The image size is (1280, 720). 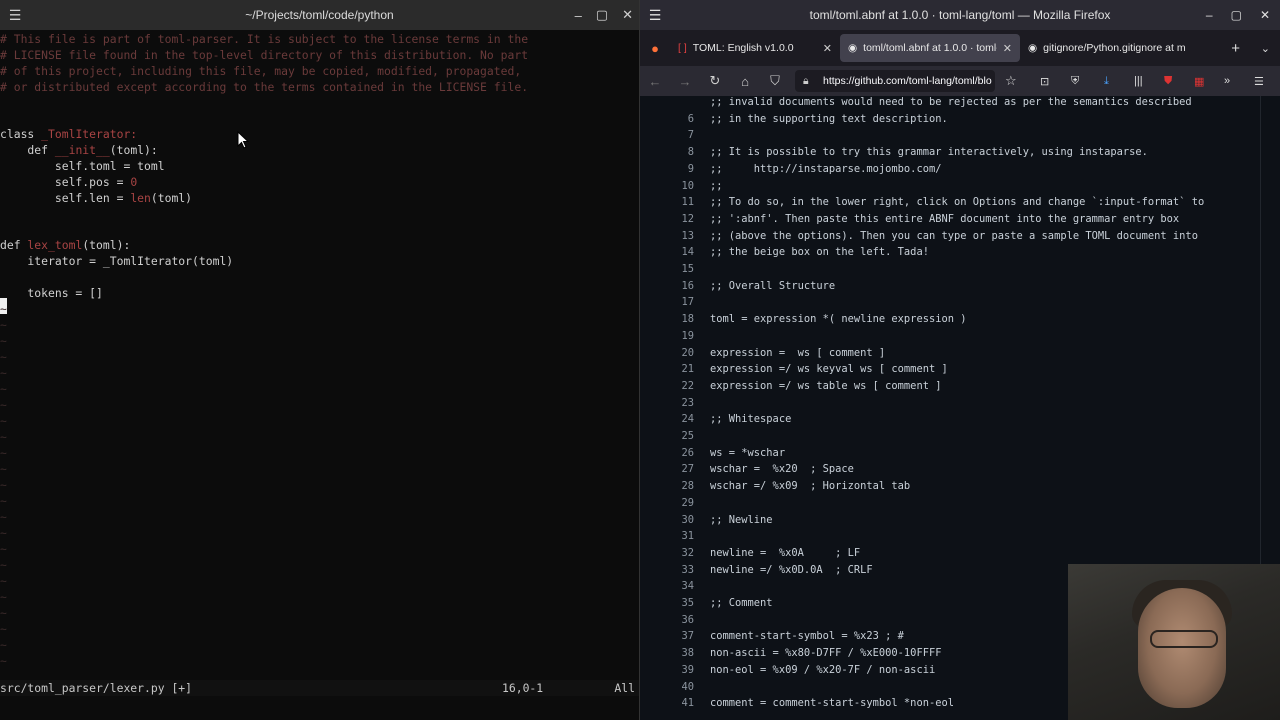 I want to click on line-number: 38, so click(x=687, y=653).